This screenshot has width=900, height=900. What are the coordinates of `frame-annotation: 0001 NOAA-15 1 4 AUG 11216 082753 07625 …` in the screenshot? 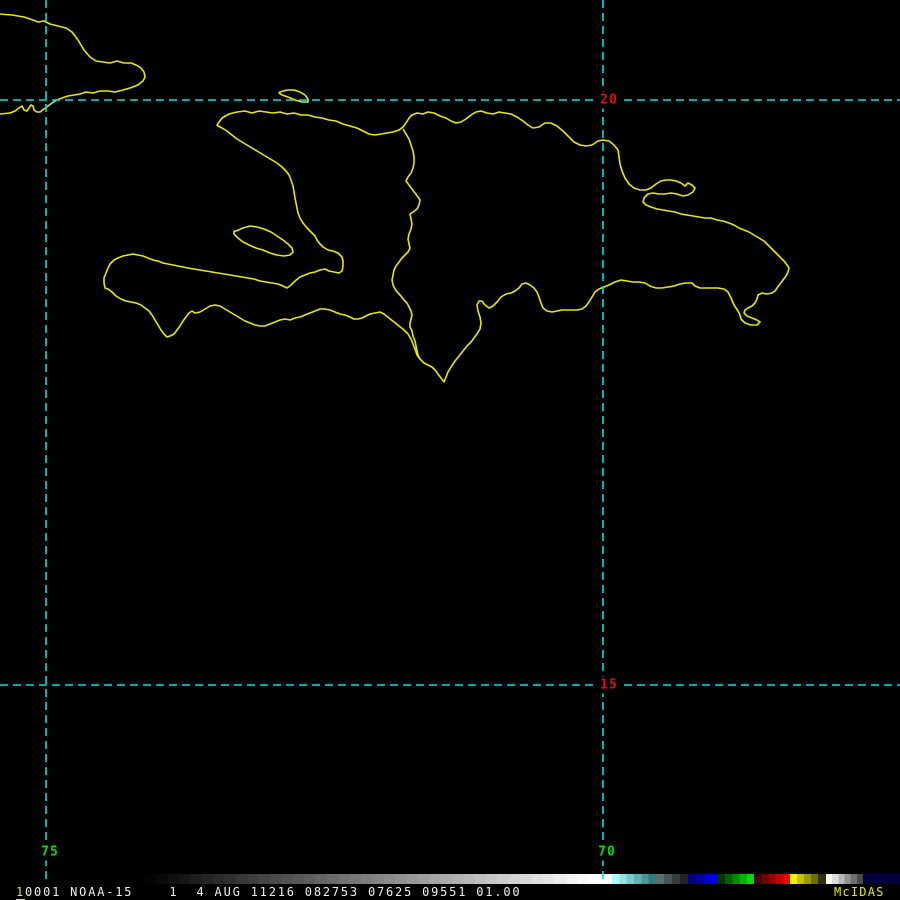 It's located at (273, 892).